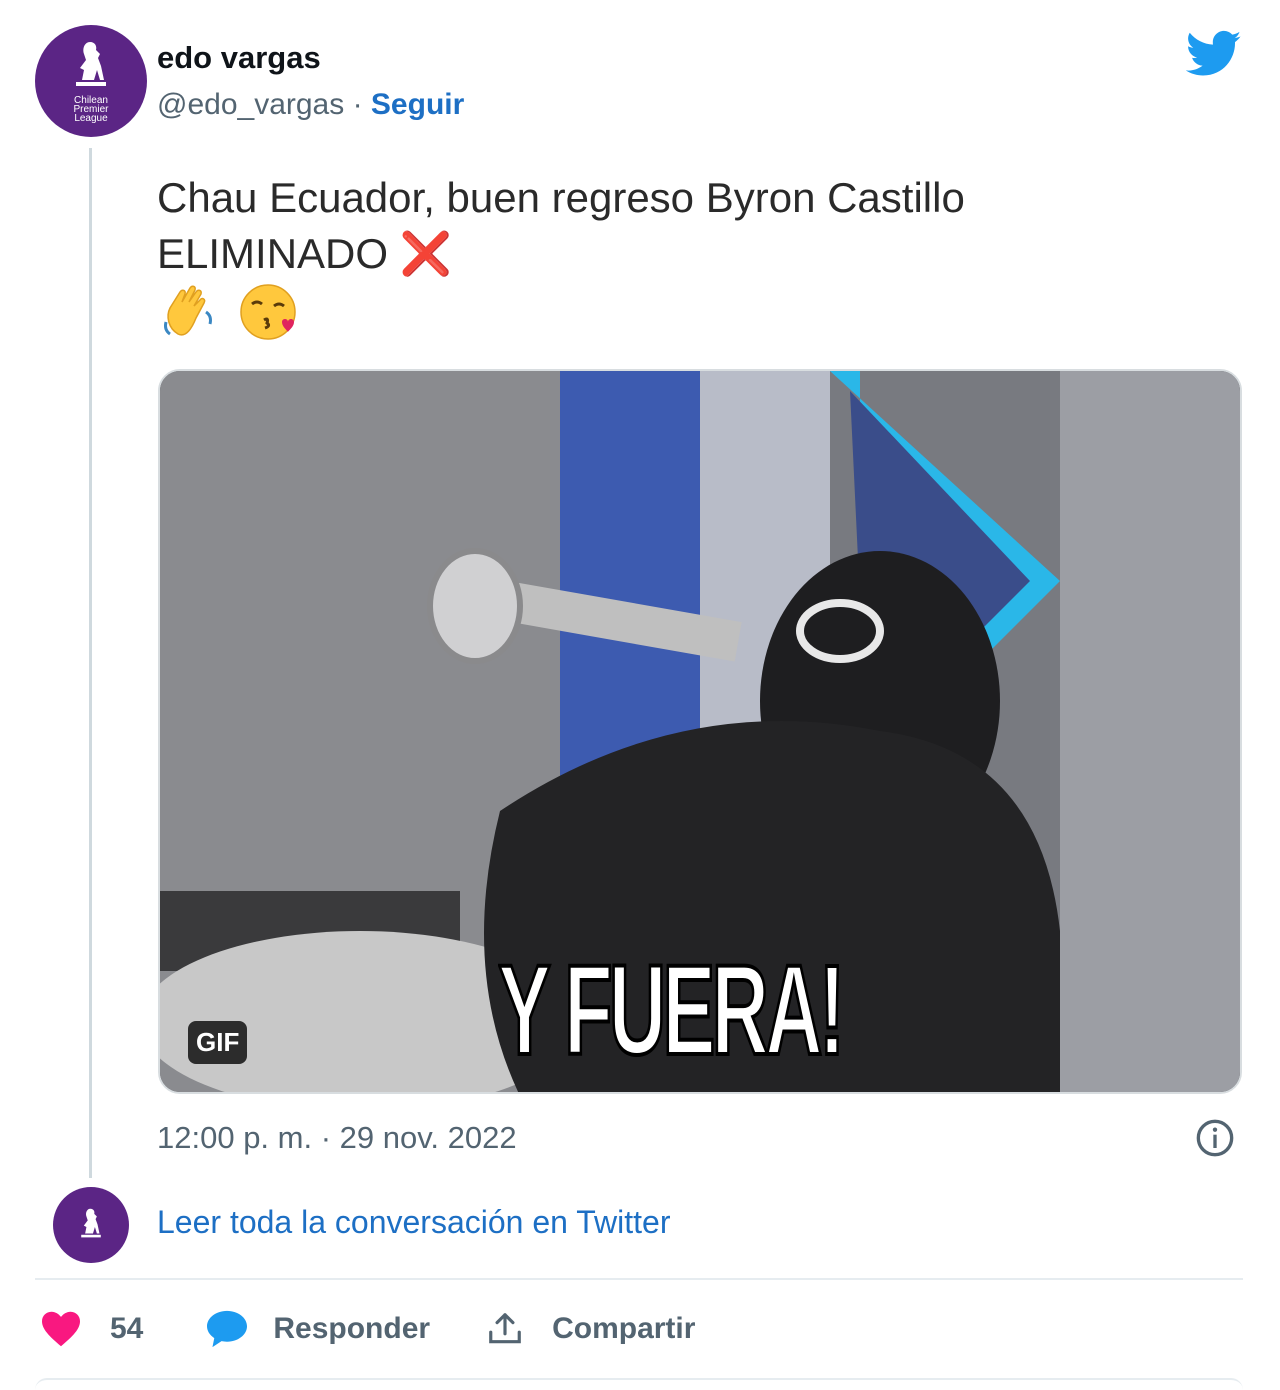  I want to click on share-label: Compartir, so click(624, 1328).